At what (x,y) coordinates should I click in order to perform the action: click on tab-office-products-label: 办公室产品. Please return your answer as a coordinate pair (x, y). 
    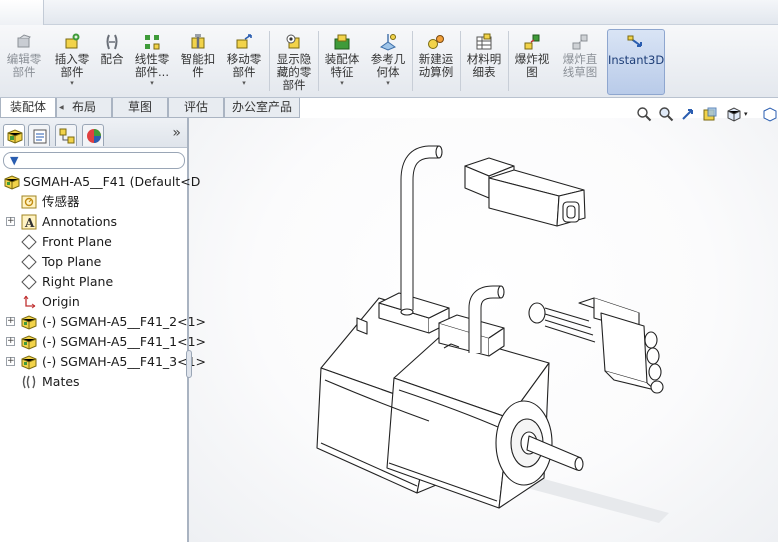
    Looking at the image, I should click on (261, 107).